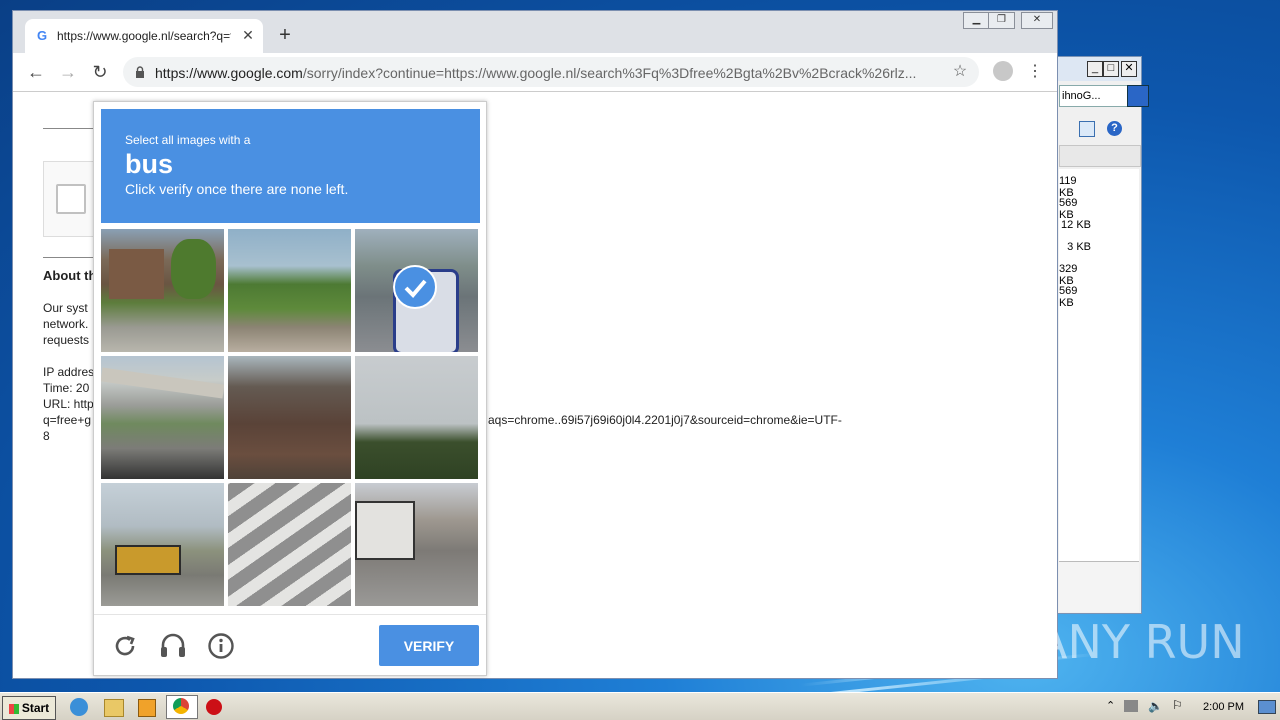  I want to click on target-object: bus, so click(149, 164).